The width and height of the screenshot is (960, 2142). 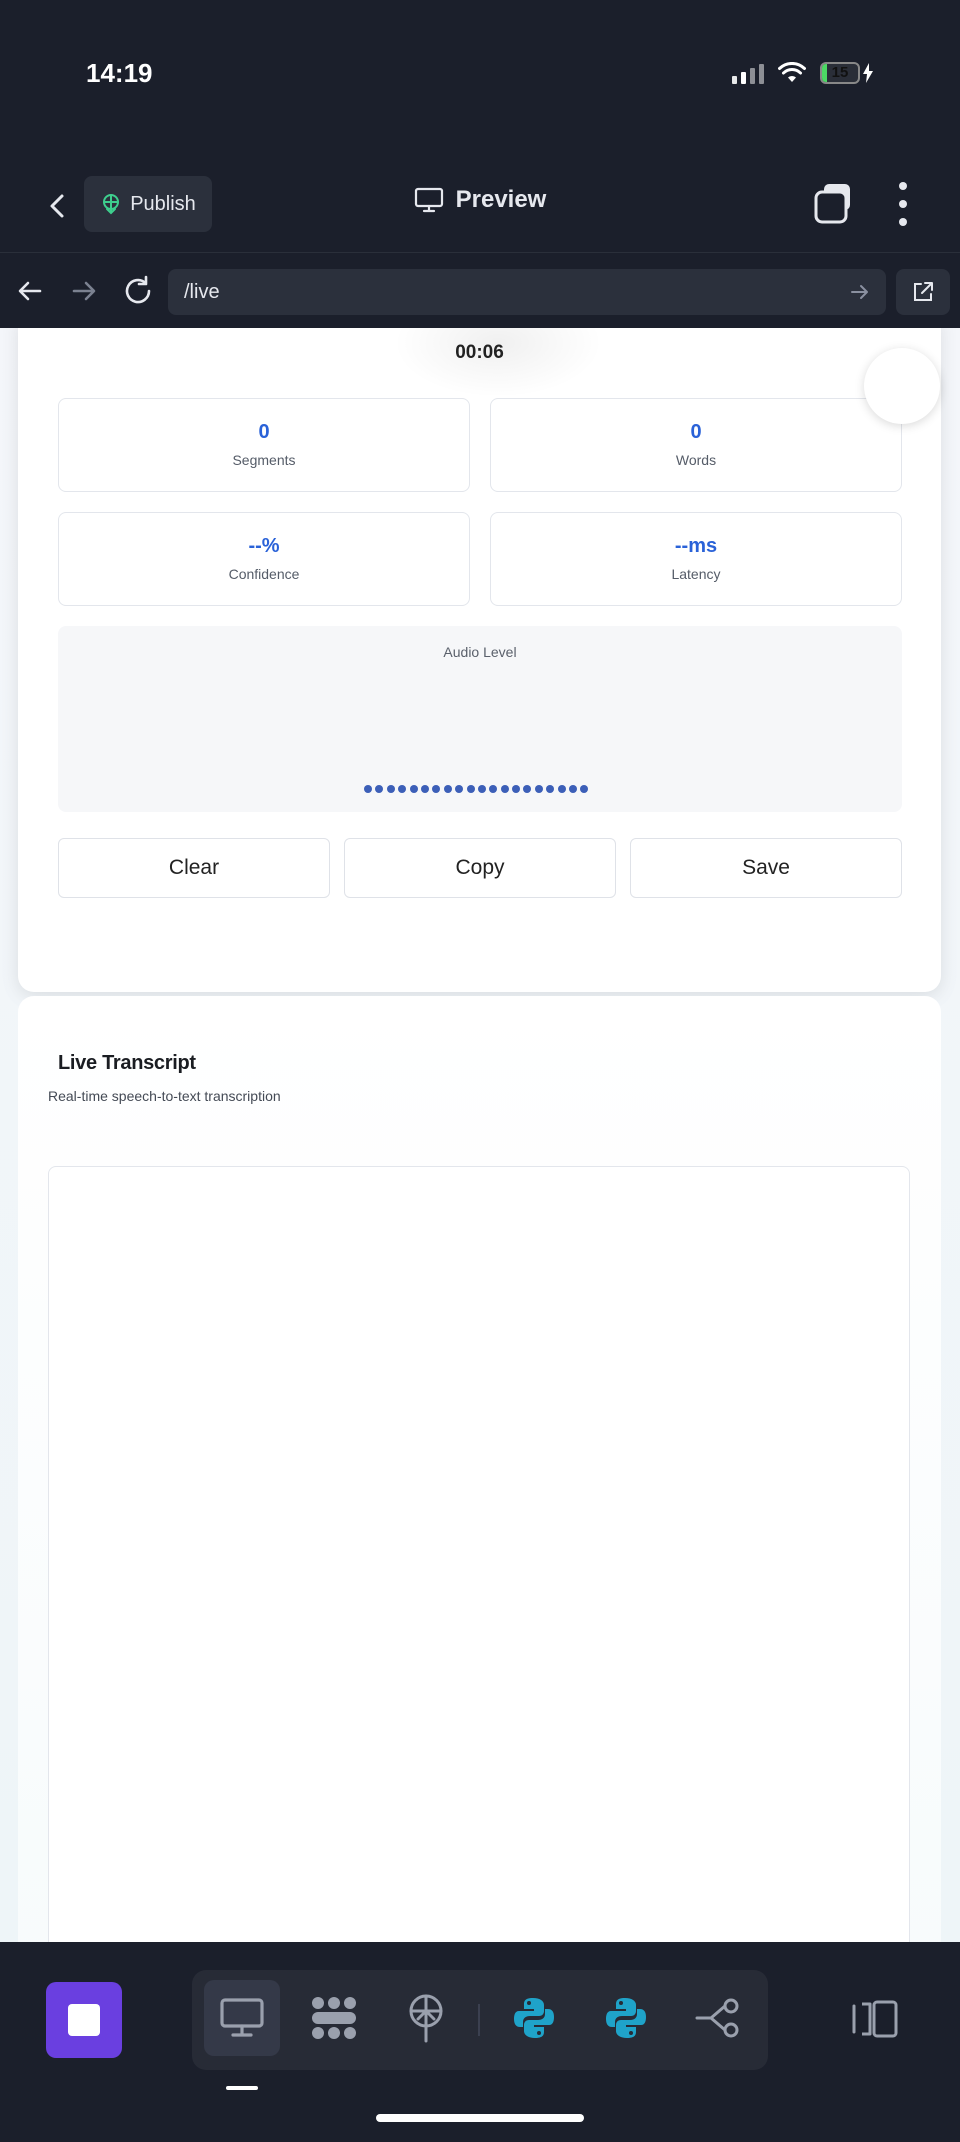 What do you see at coordinates (264, 559) in the screenshot?
I see `stat-confidence: --% Confidence` at bounding box center [264, 559].